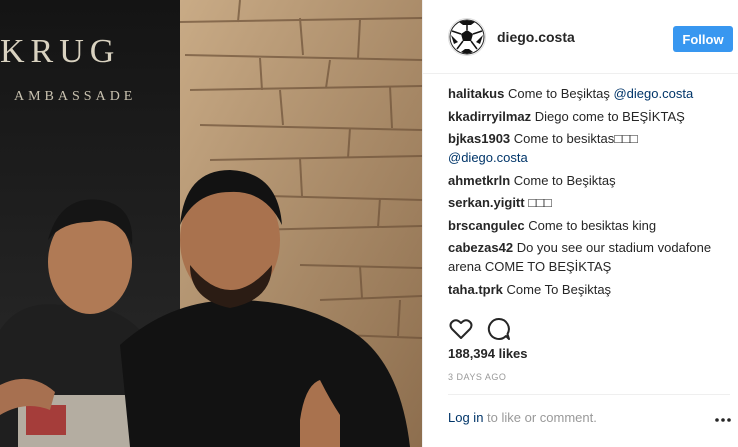 The height and width of the screenshot is (447, 738). What do you see at coordinates (488, 353) in the screenshot?
I see `like-count: 188,394 likes` at bounding box center [488, 353].